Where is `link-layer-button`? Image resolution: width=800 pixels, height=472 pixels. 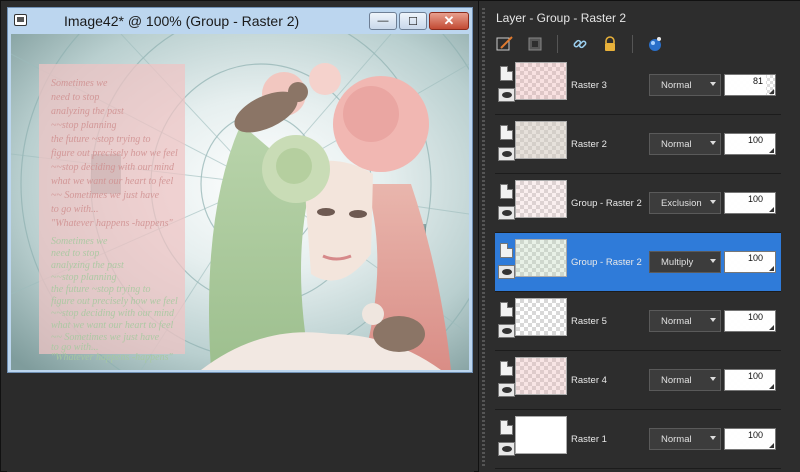 link-layer-button is located at coordinates (580, 44).